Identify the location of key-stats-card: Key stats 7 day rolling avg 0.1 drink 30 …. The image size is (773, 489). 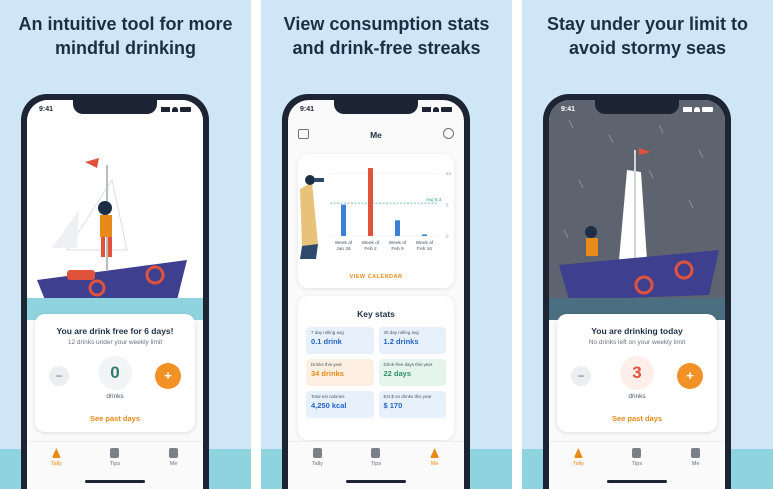
(376, 368).